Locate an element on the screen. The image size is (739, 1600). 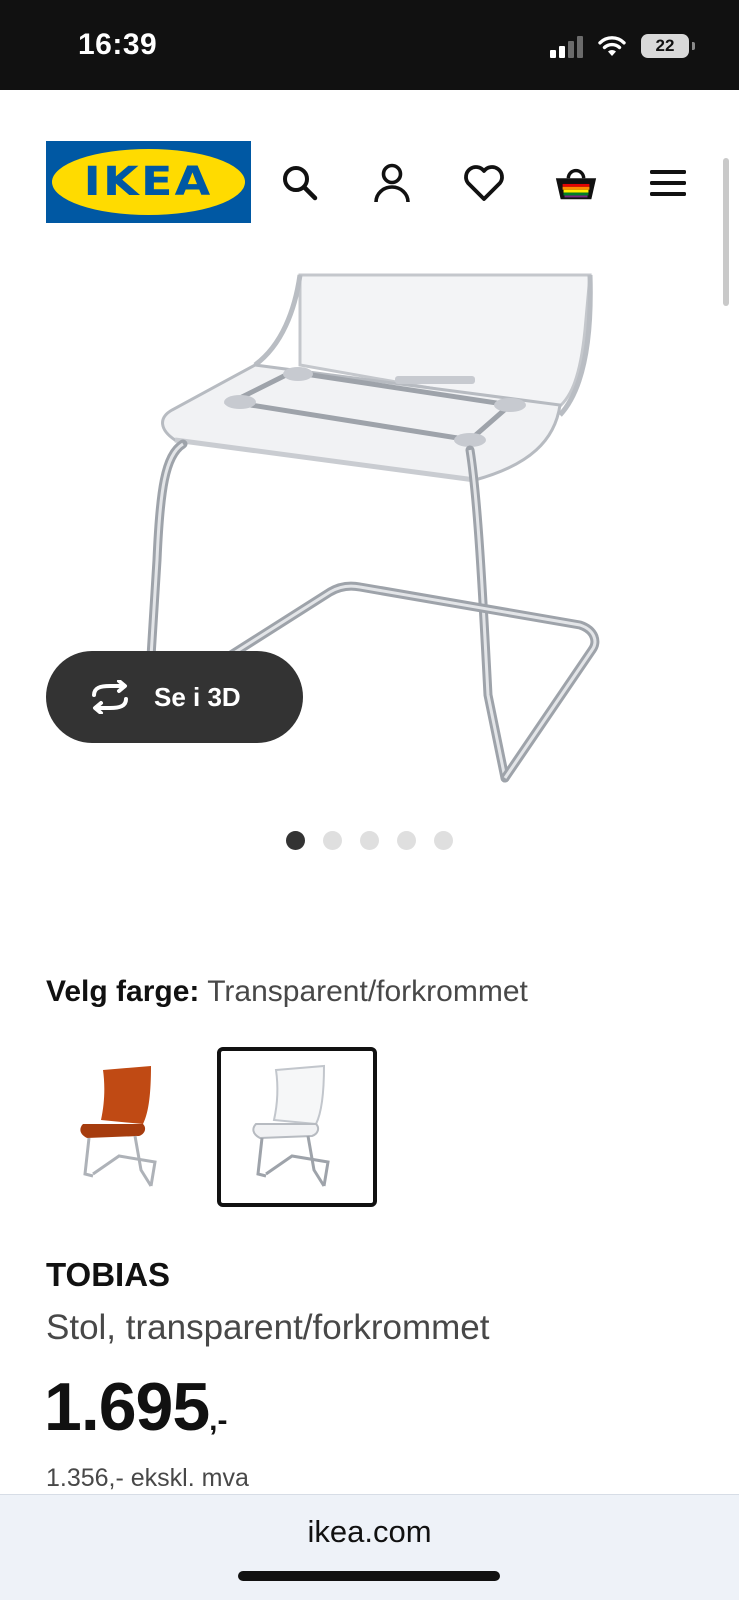
logo-text: IKEA is located at coordinates (148, 182).